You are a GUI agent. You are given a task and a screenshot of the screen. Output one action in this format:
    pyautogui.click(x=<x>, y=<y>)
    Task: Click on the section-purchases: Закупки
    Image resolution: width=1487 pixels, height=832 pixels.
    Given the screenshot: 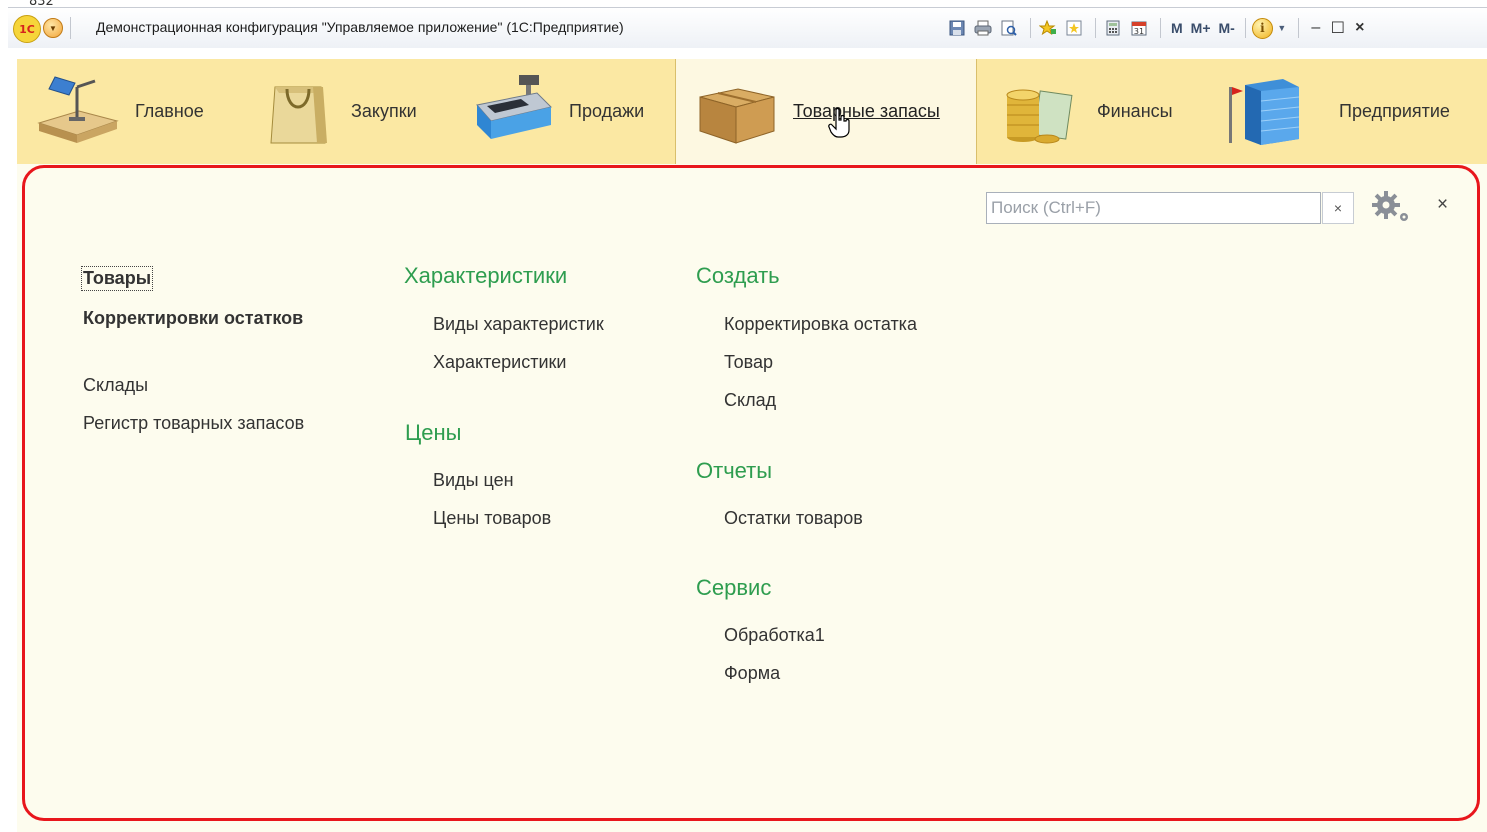 What is the action you would take?
    pyautogui.click(x=364, y=111)
    